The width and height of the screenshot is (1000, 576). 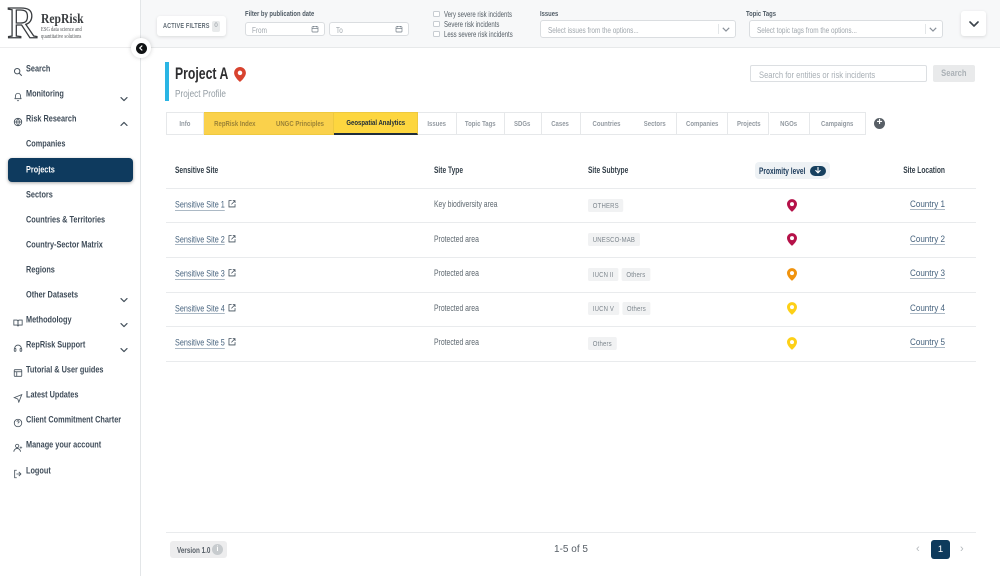 What do you see at coordinates (22, 23) in the screenshot?
I see `svg-text: R` at bounding box center [22, 23].